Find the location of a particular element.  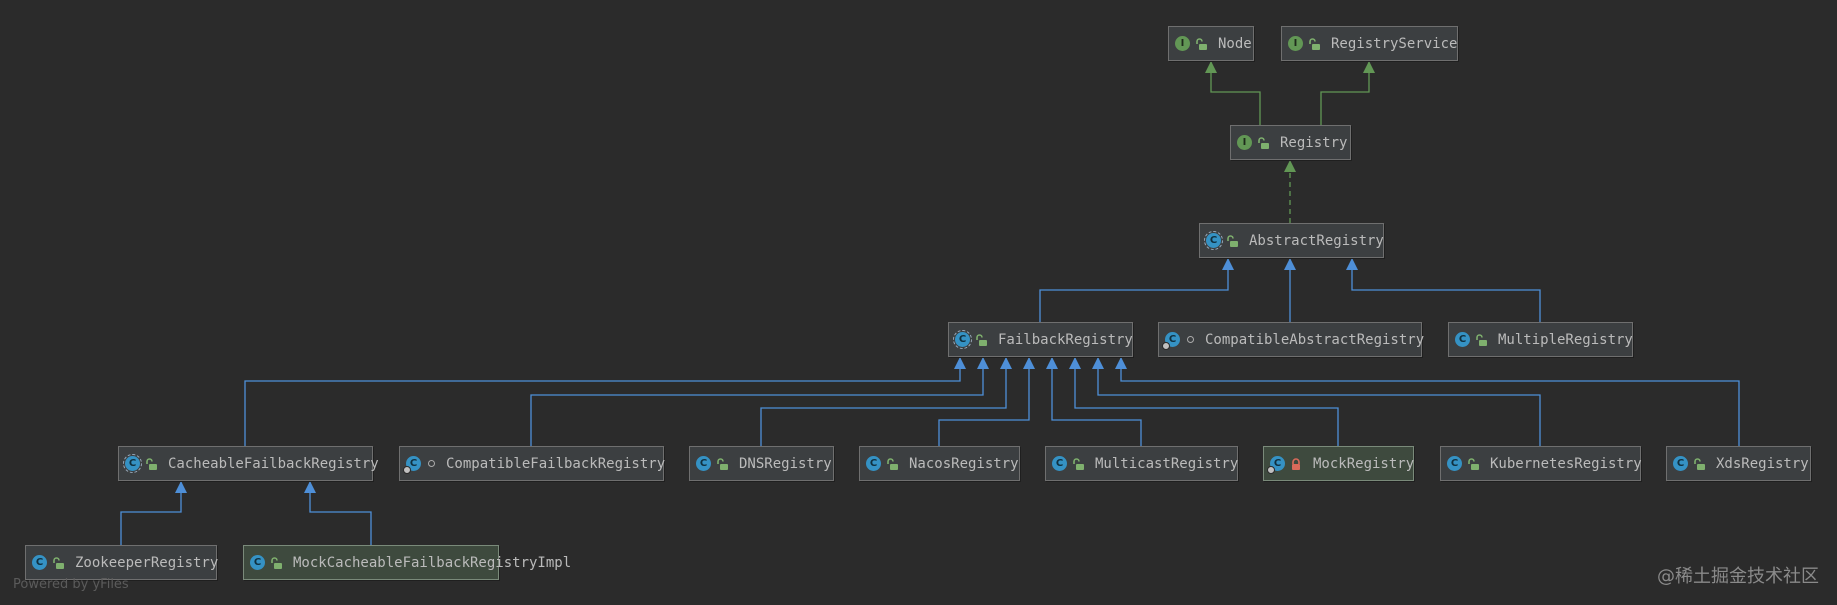

class-node-cacheable-failback-registry: C CacheableFailbackRegistry is located at coordinates (248, 463).